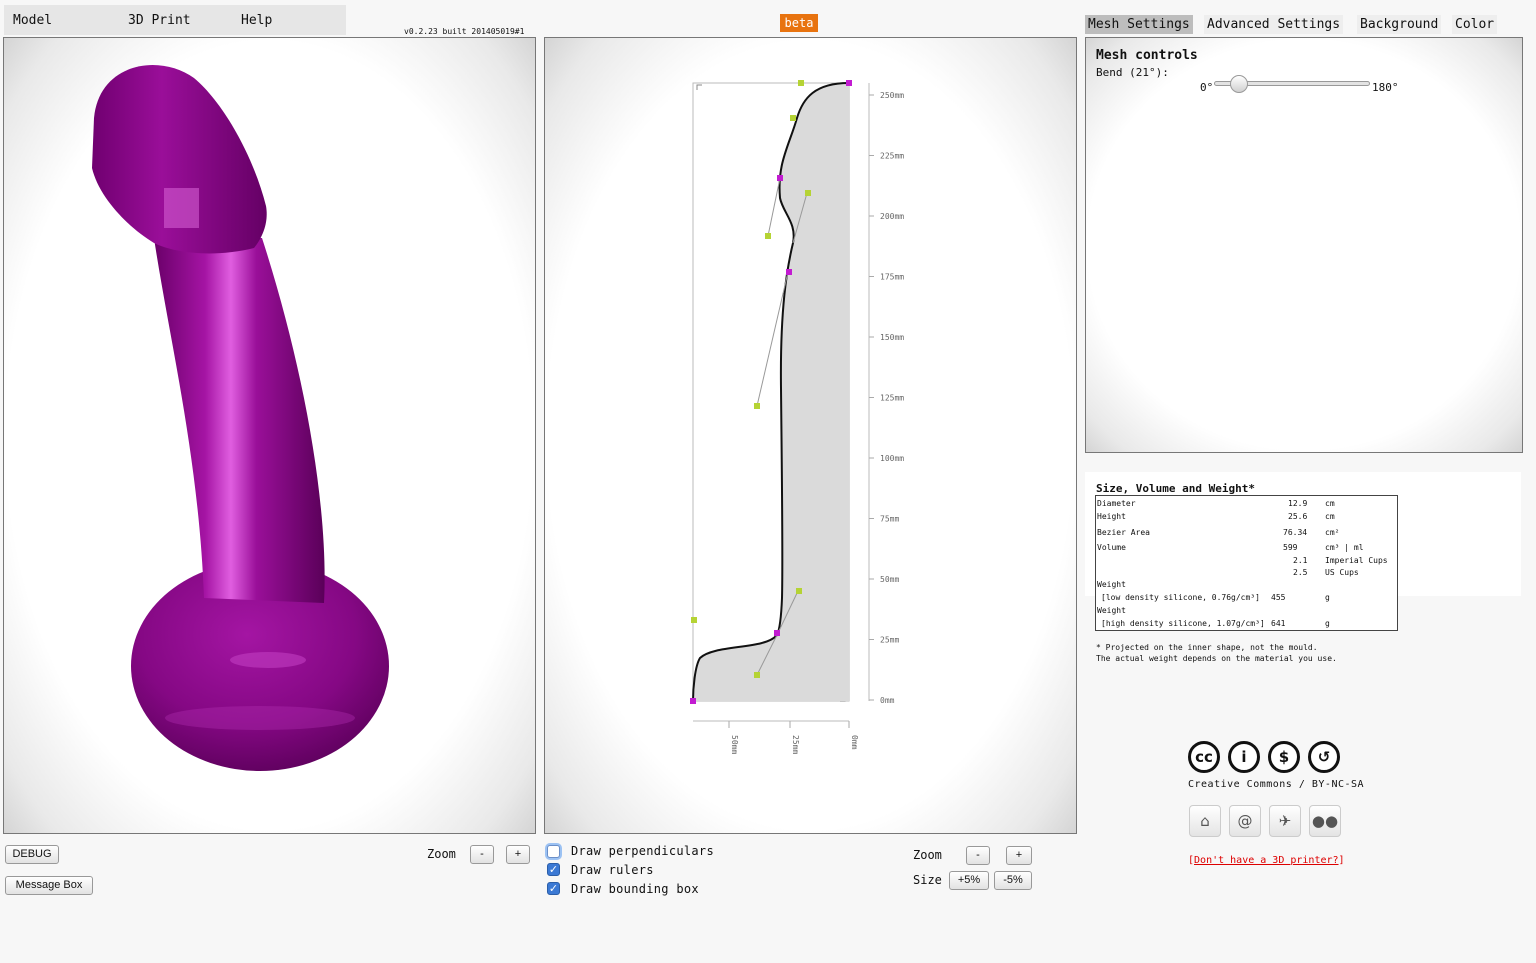 The width and height of the screenshot is (1536, 963). I want to click on printer-link-wrapper: [Don't have a 3D printer?], so click(1266, 860).